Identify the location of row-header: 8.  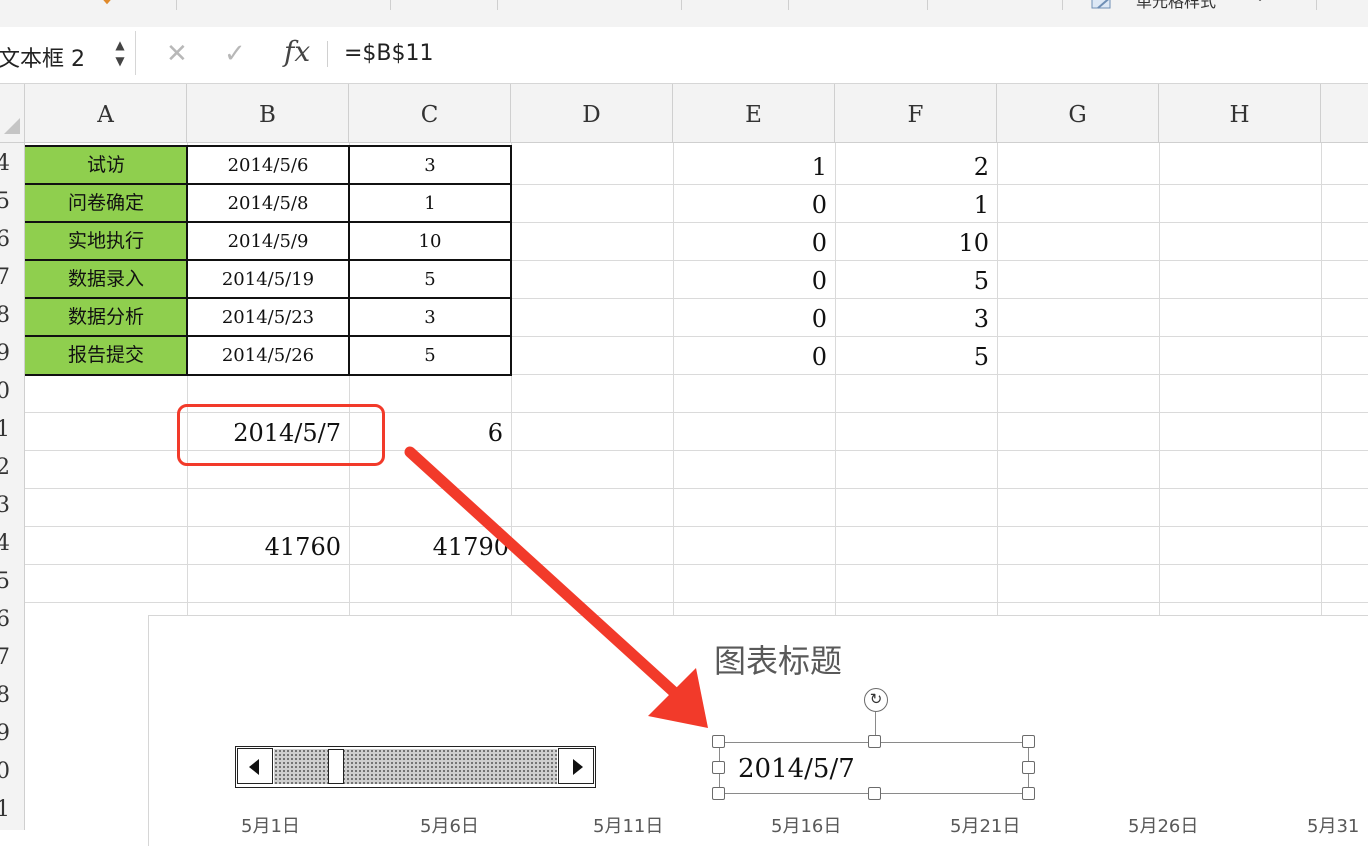
(5, 315).